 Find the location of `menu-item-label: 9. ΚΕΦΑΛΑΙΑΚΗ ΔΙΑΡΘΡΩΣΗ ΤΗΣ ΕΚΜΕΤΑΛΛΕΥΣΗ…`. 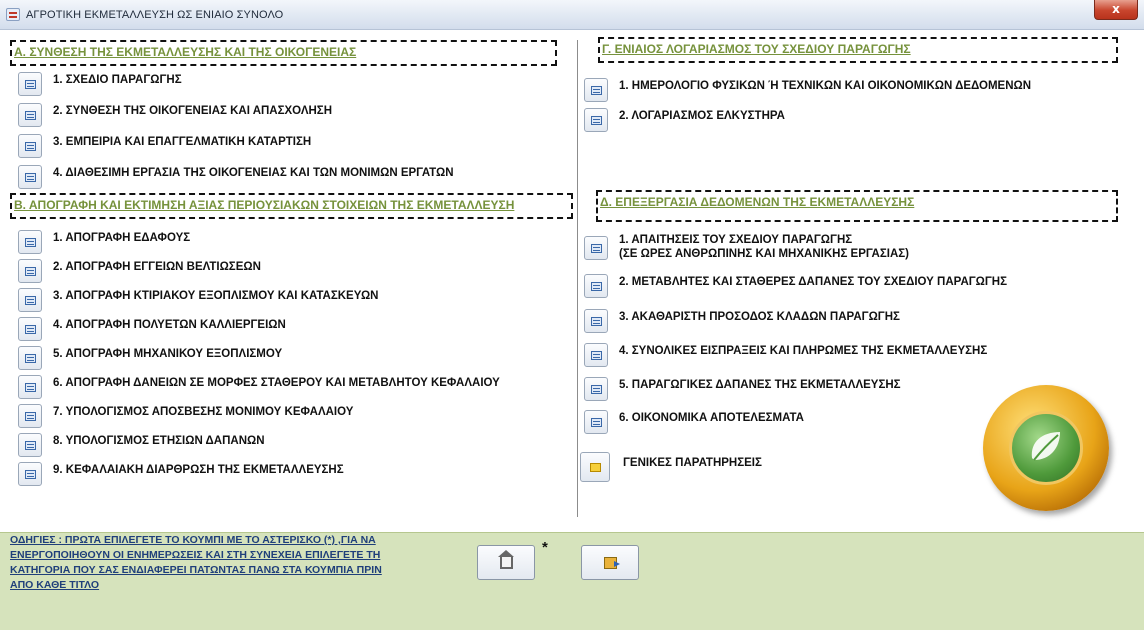

menu-item-label: 9. ΚΕΦΑΛΑΙΑΚΗ ΔΙΑΡΘΡΩΣΗ ΤΗΣ ΕΚΜΕΤΑΛΛΕΥΣΗ… is located at coordinates (198, 470).